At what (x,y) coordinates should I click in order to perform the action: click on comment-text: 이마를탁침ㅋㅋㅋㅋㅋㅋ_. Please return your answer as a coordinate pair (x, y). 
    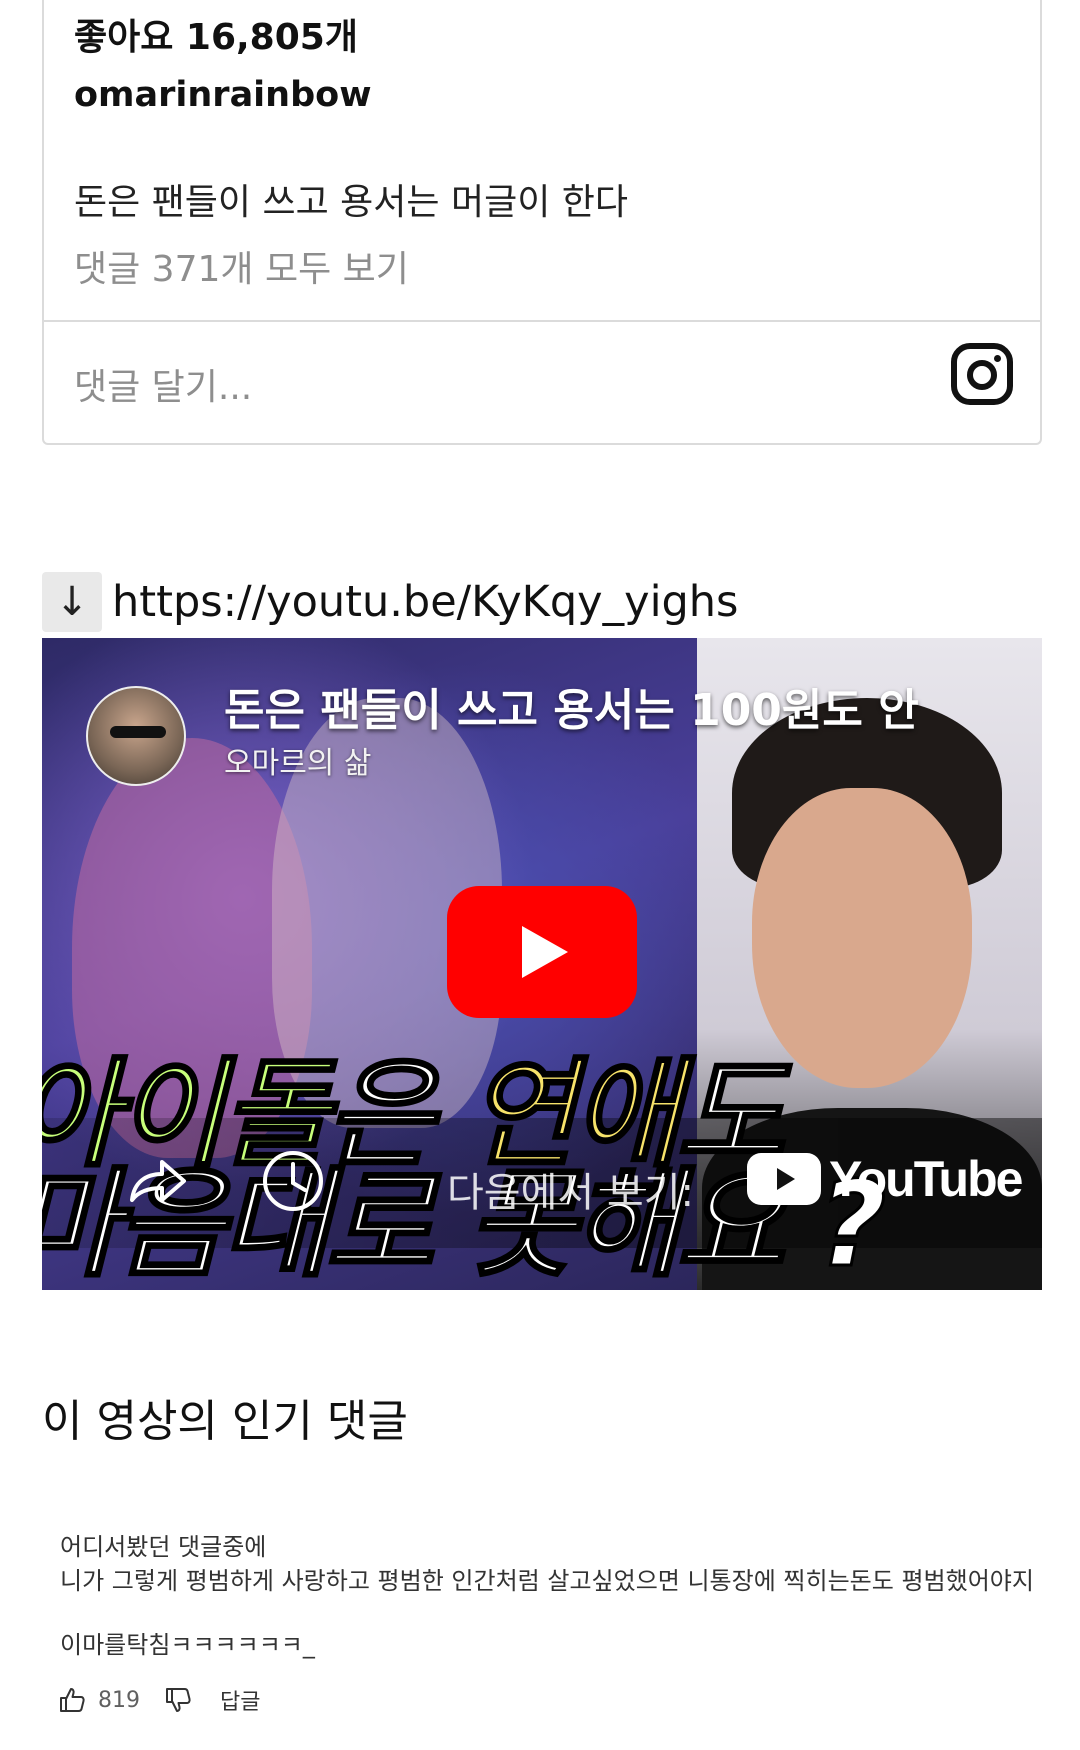
    Looking at the image, I should click on (187, 1645).